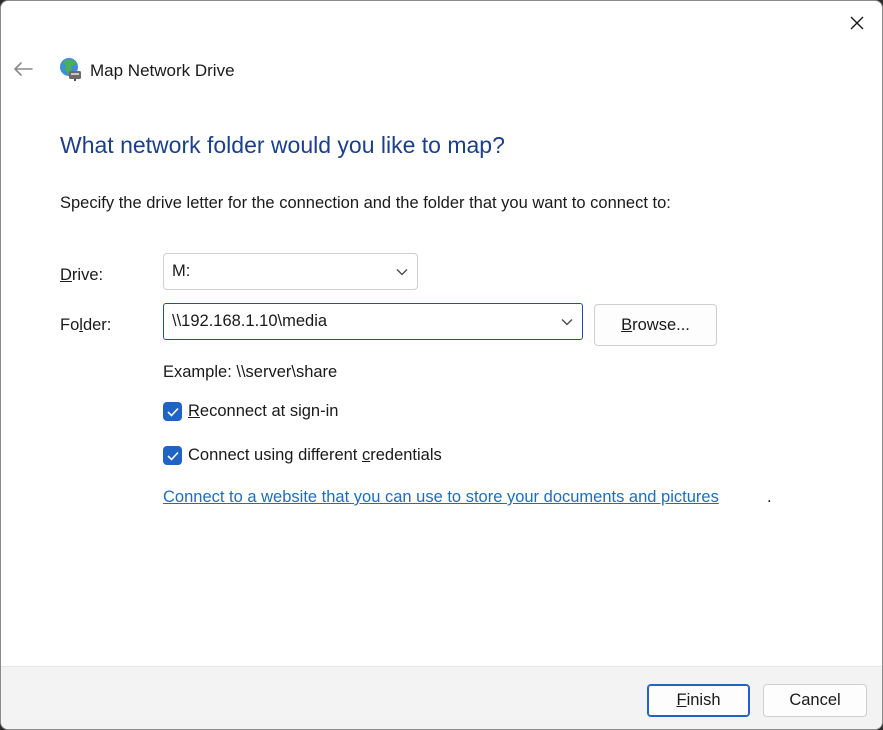 This screenshot has width=883, height=730. Describe the element at coordinates (815, 700) in the screenshot. I see `cancel-button: Cancel` at that location.